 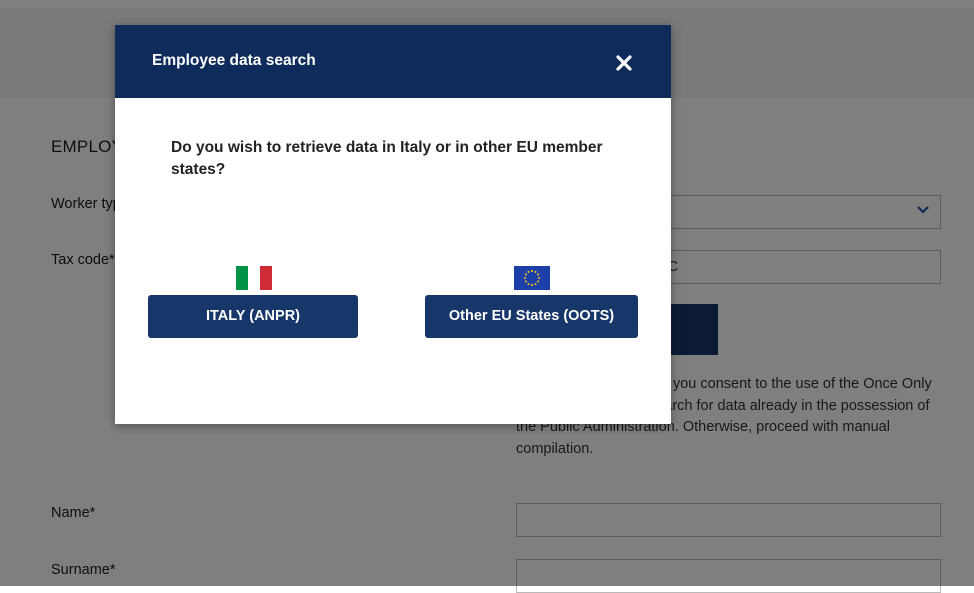 I want to click on dialog-title: Employee data search, so click(x=234, y=60).